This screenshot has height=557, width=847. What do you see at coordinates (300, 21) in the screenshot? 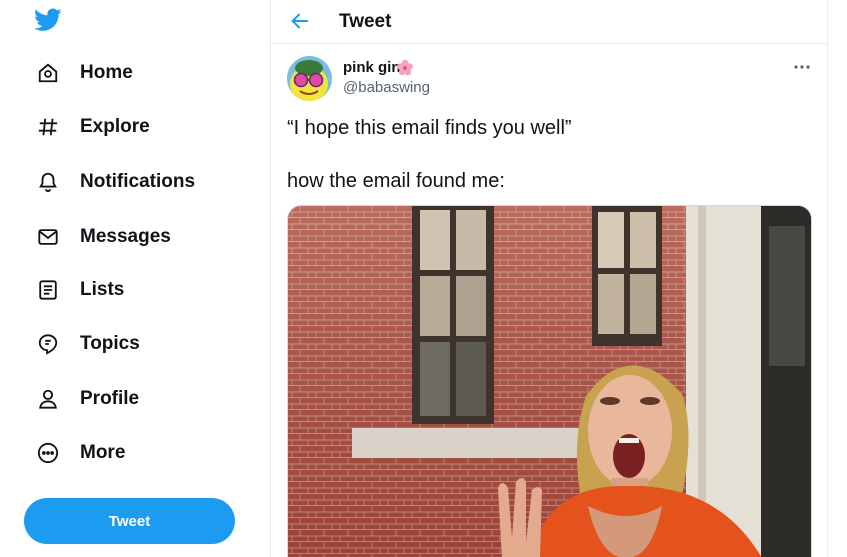
I see `back-arrow-icon` at bounding box center [300, 21].